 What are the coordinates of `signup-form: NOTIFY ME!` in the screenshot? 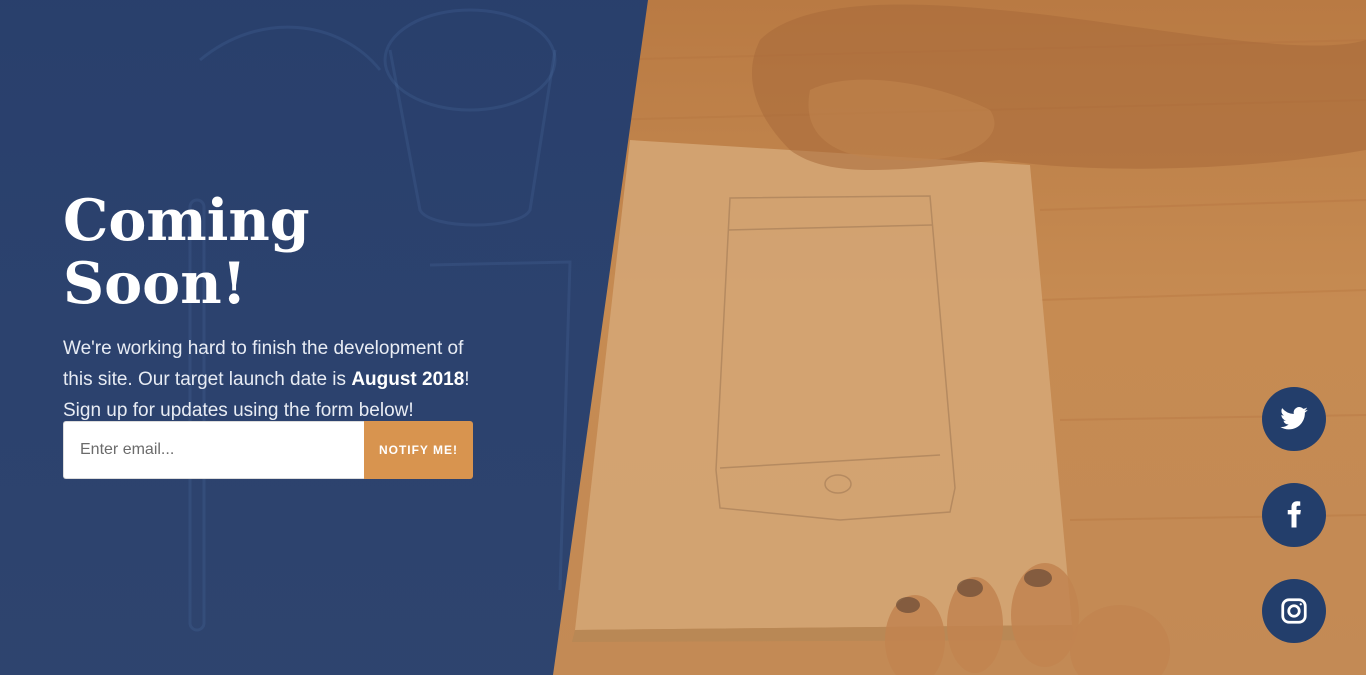 It's located at (268, 450).